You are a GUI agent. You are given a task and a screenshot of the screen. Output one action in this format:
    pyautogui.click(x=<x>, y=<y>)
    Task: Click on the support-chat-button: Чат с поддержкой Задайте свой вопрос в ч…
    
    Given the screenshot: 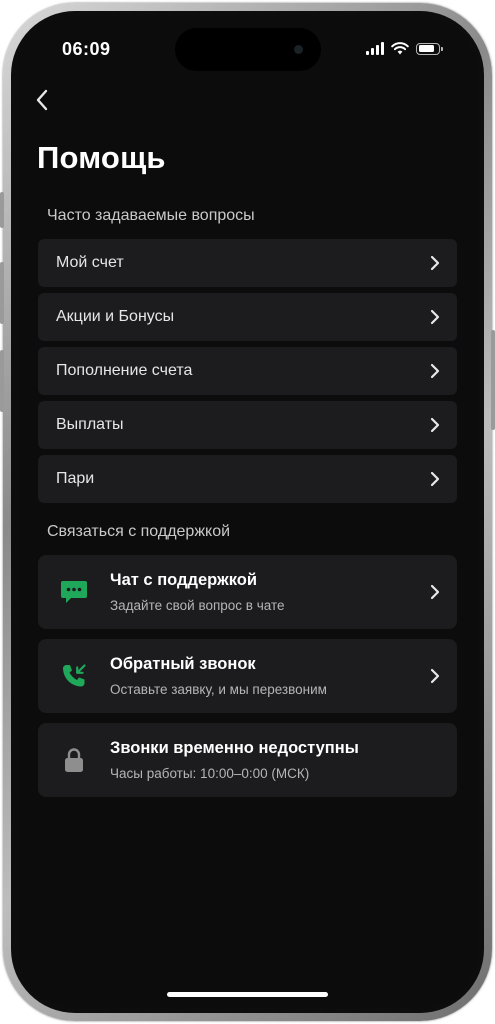 What is the action you would take?
    pyautogui.click(x=247, y=592)
    